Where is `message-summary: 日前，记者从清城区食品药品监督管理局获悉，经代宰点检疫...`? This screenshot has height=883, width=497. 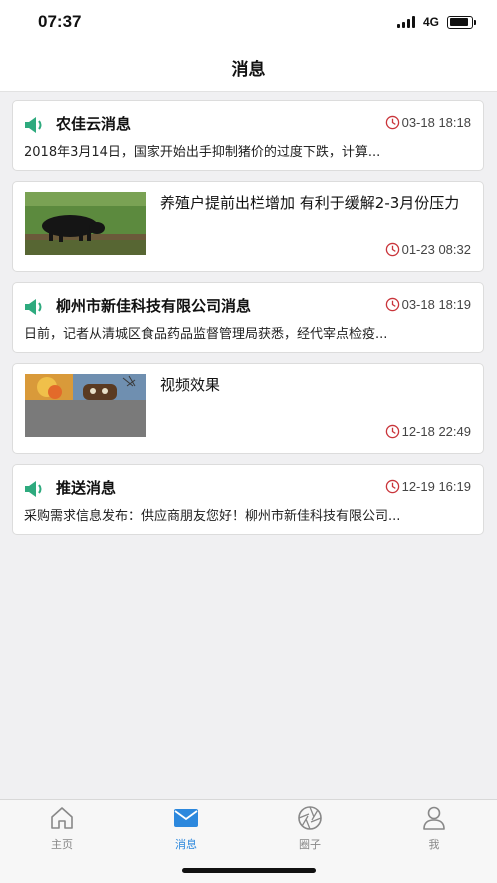 message-summary: 日前，记者从清城区食品药品监督管理局获悉，经代宰点检疫... is located at coordinates (206, 334).